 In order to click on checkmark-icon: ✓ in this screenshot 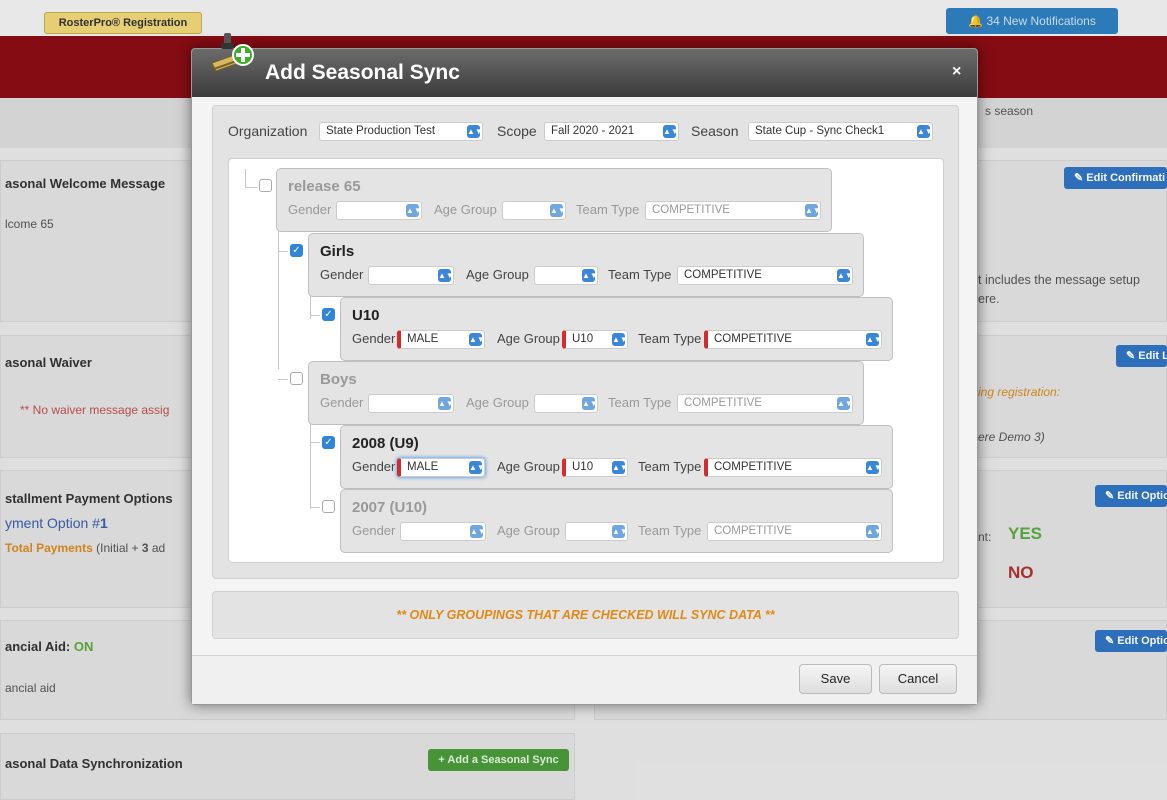, I will do `click(328, 314)`.